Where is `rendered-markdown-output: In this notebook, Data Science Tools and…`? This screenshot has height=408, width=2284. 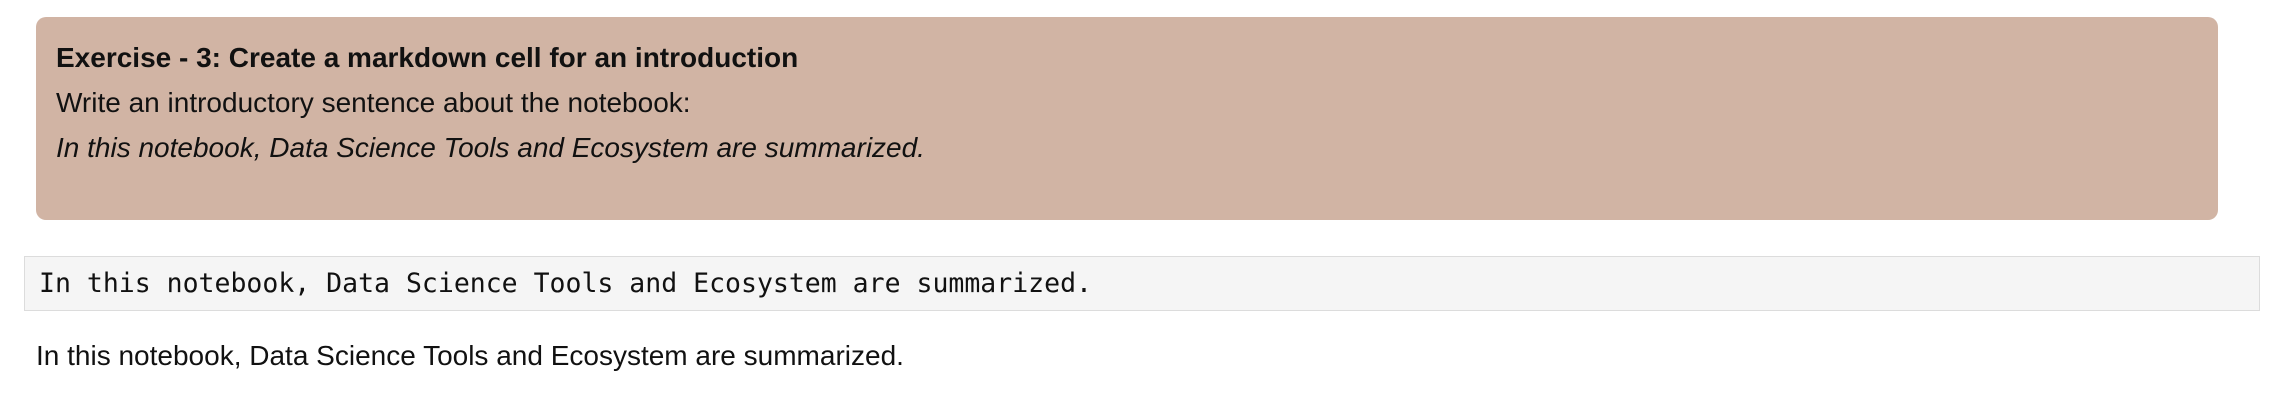 rendered-markdown-output: In this notebook, Data Science Tools and… is located at coordinates (470, 355).